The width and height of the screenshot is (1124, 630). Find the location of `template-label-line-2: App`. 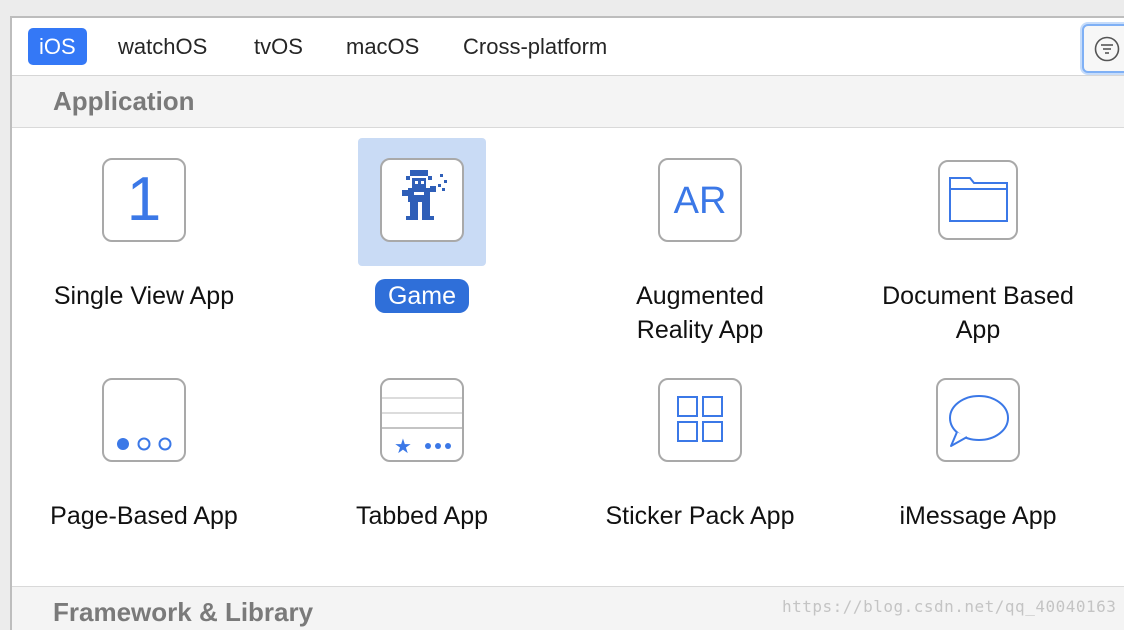

template-label-line-2: App is located at coordinates (978, 330).